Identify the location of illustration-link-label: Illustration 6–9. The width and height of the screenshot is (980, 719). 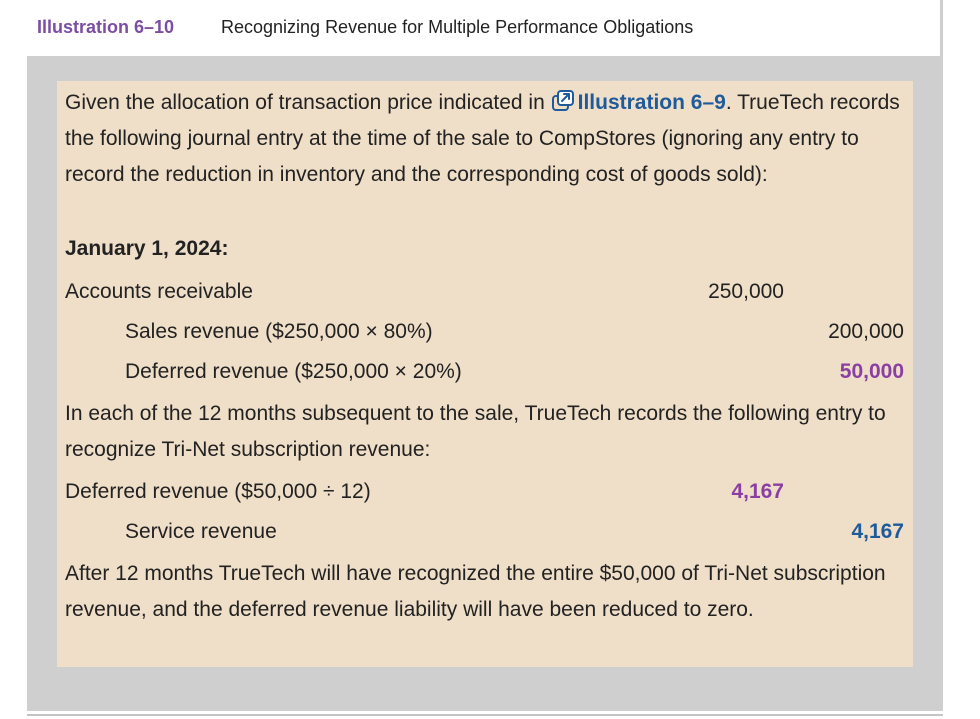
(652, 102).